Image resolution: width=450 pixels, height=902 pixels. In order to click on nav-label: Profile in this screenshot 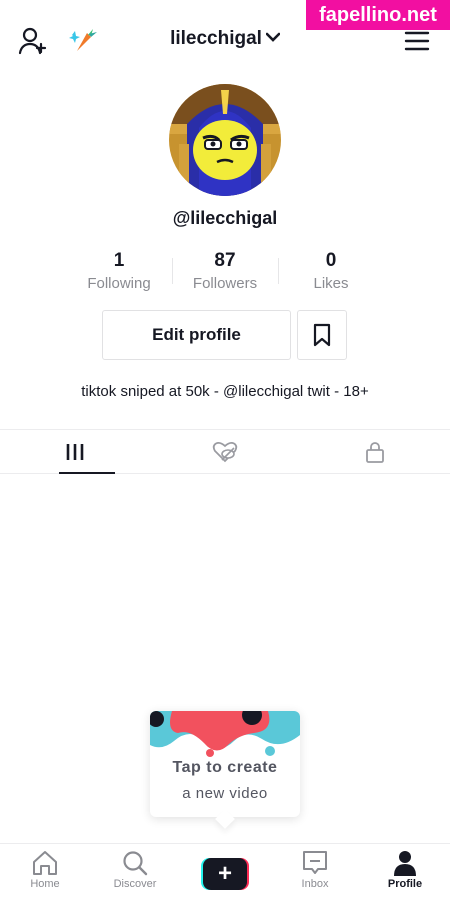, I will do `click(405, 884)`.